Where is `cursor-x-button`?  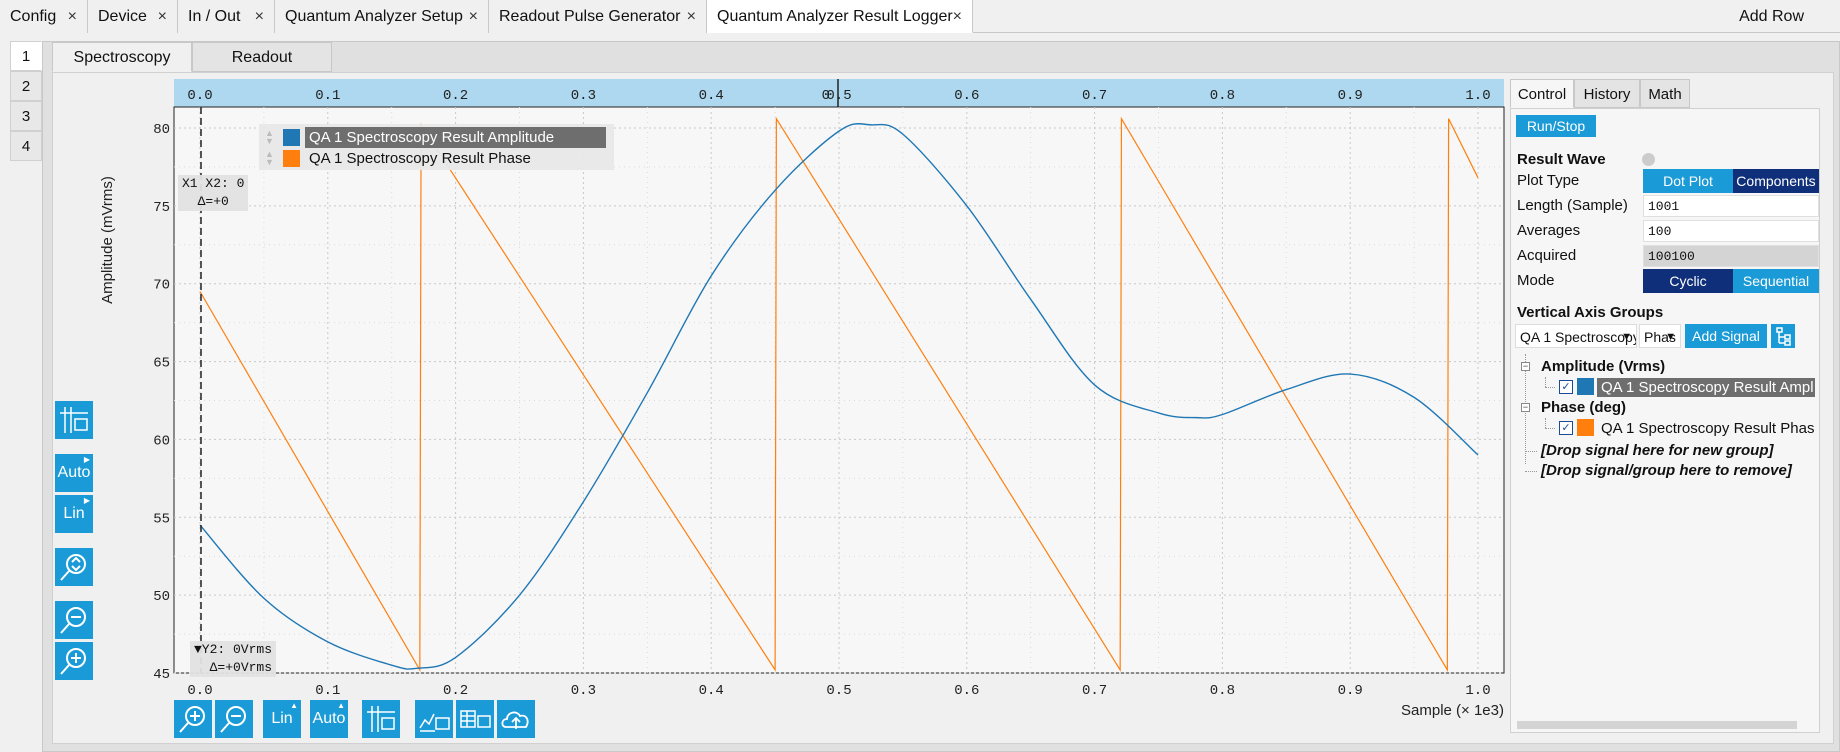 cursor-x-button is located at coordinates (381, 719).